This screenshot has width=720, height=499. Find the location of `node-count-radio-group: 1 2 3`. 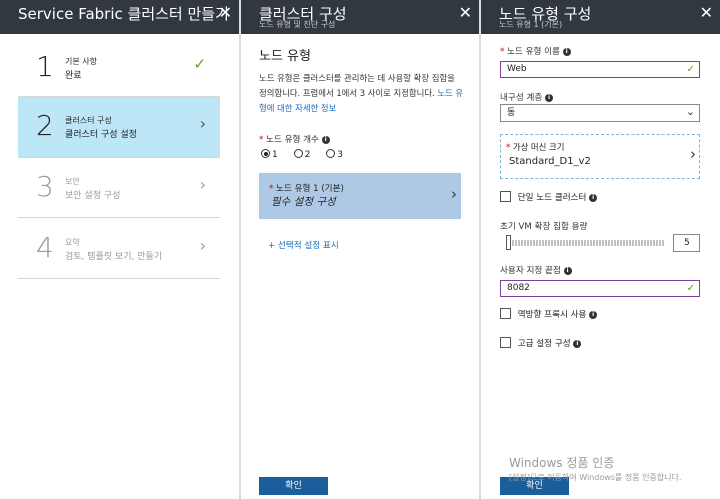

node-count-radio-group: 1 2 3 is located at coordinates (308, 154).